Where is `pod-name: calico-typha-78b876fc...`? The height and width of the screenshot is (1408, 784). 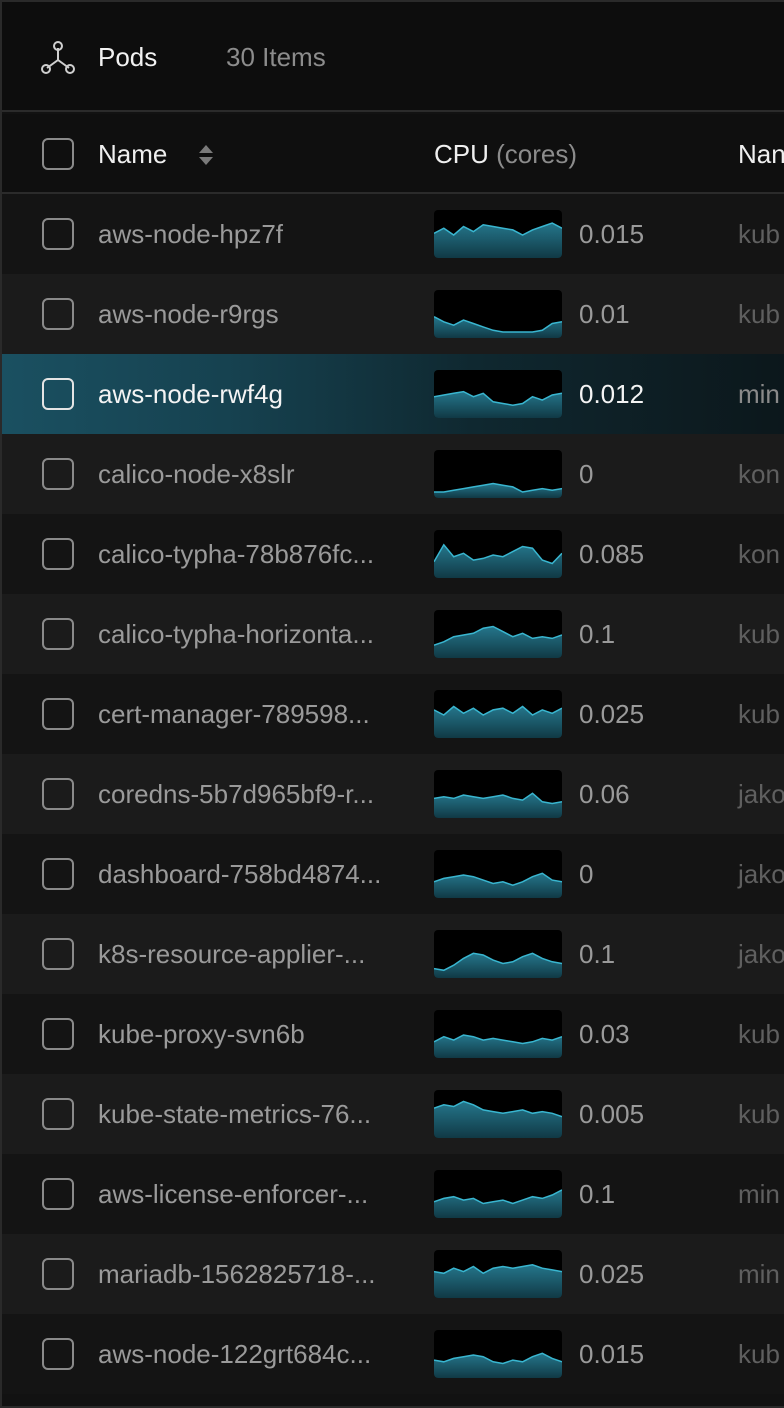 pod-name: calico-typha-78b876fc... is located at coordinates (259, 554).